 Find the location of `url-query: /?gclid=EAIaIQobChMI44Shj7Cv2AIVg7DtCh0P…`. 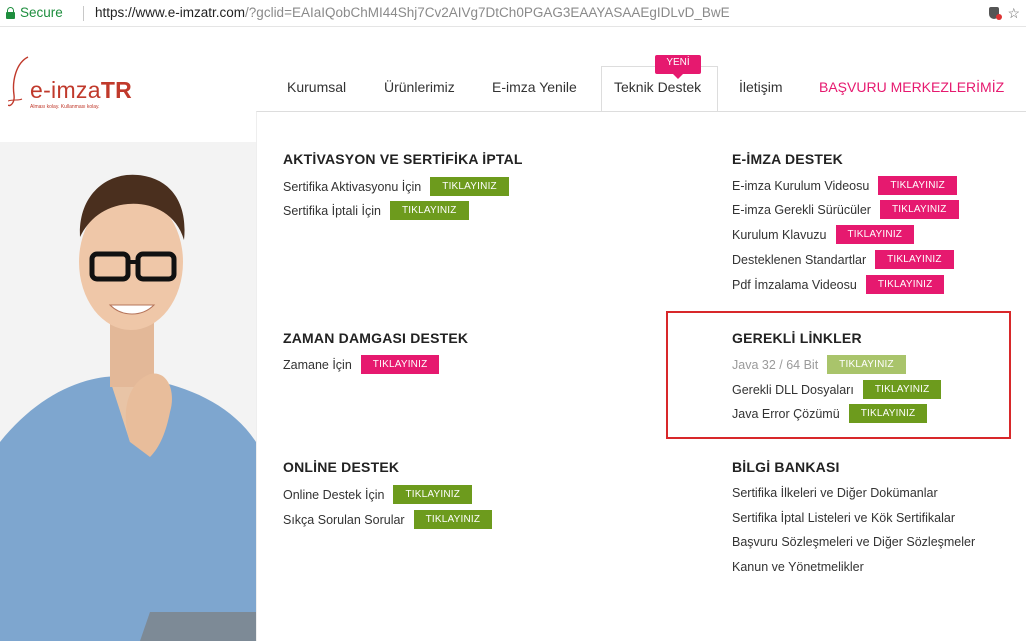

url-query: /?gclid=EAIaIQobChMI44Shj7Cv2AIVg7DtCh0P… is located at coordinates (487, 12).